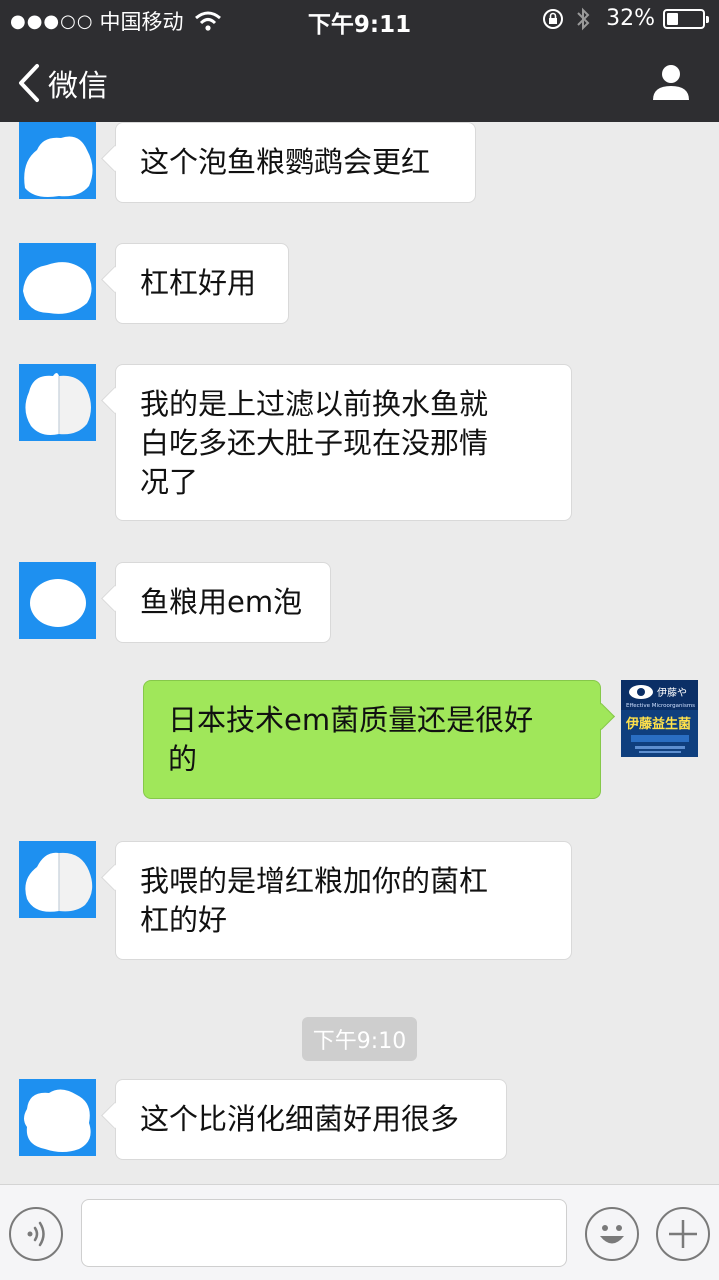 The image size is (719, 1280). I want to click on message-line: 杠杠好用, so click(198, 283).